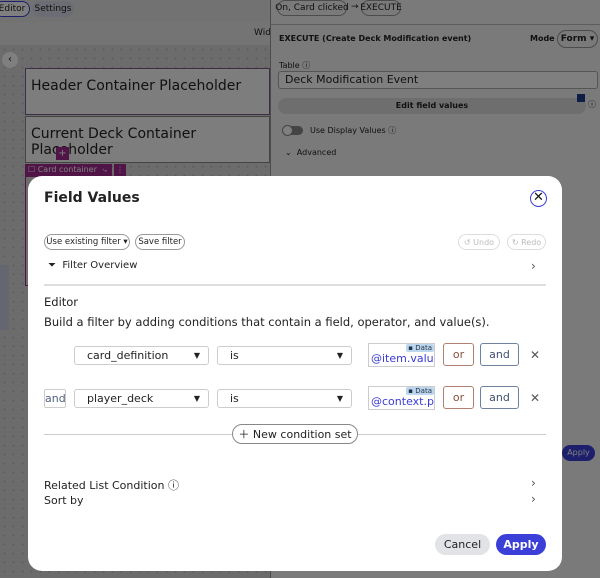 This screenshot has width=600, height=578. I want to click on value-input: @context.p ▪ Data, so click(401, 398).